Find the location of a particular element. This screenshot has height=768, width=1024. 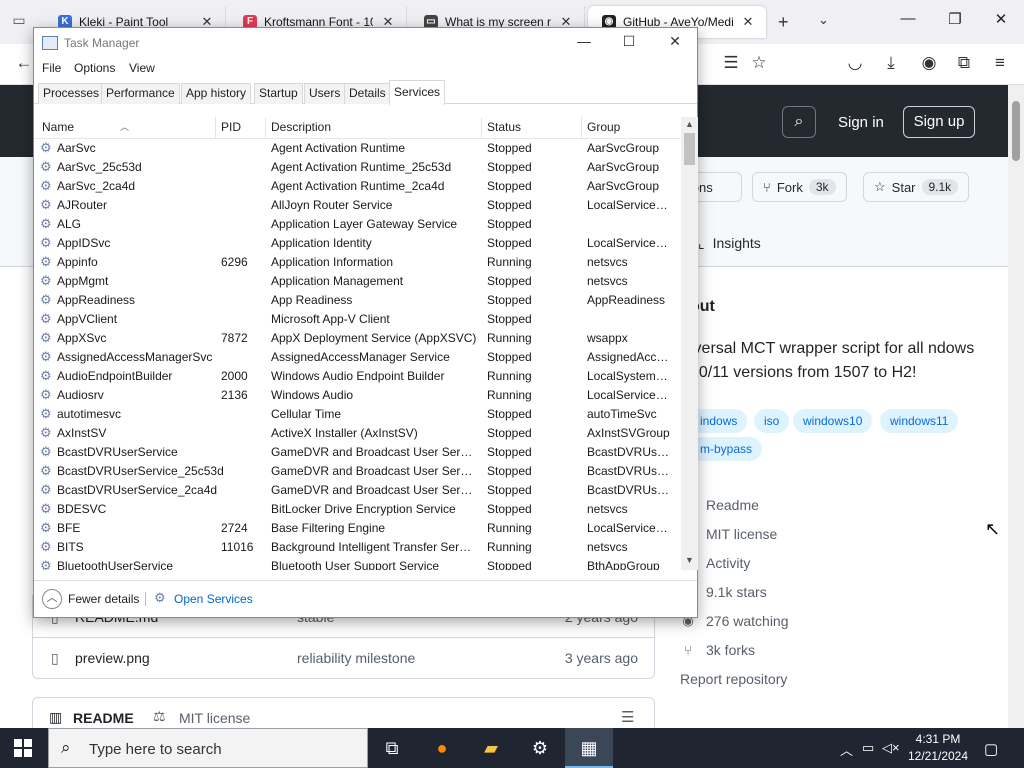

list-all-tabs-icon: ▭ is located at coordinates (19, 22).